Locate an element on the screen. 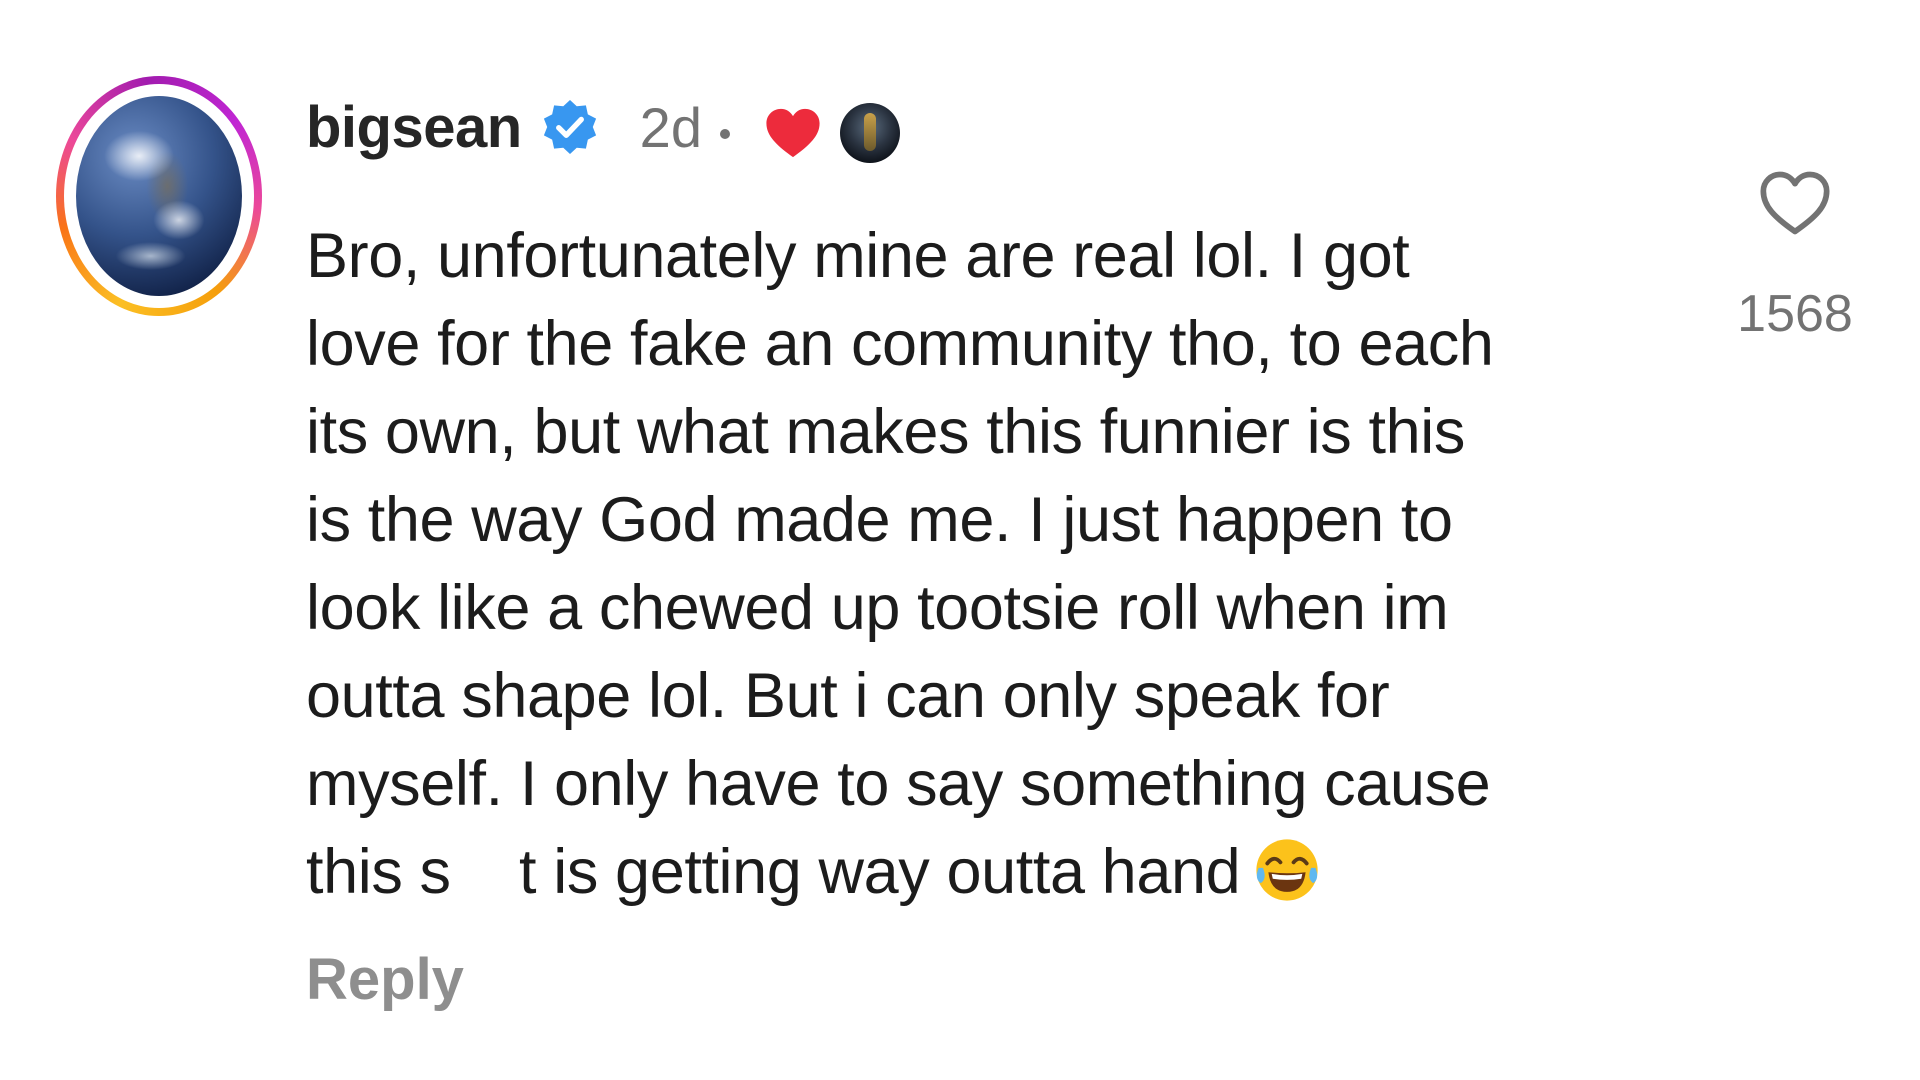 Image resolution: width=1920 pixels, height=1080 pixels. avatar-frame is located at coordinates (159, 196).